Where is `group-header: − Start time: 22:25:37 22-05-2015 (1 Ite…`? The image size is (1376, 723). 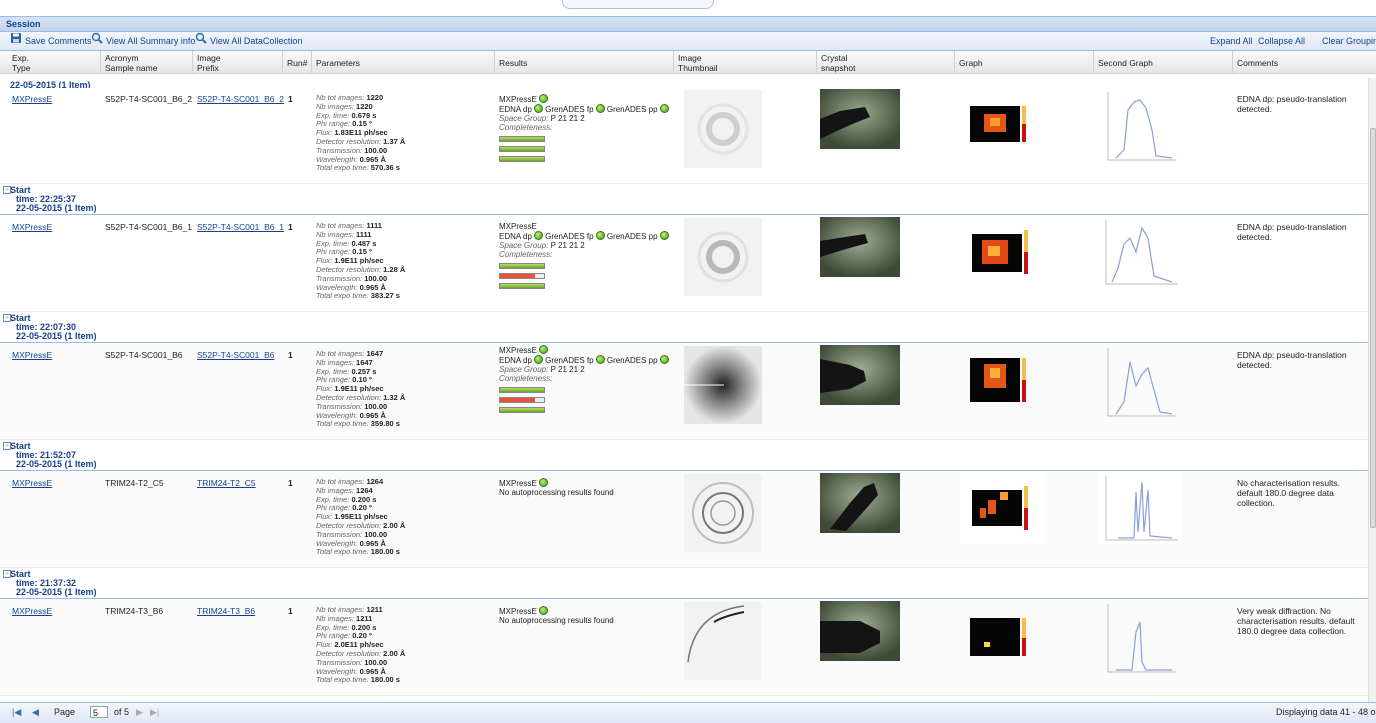
group-header: − Start time: 22:25:37 22-05-2015 (1 Ite… is located at coordinates (684, 199).